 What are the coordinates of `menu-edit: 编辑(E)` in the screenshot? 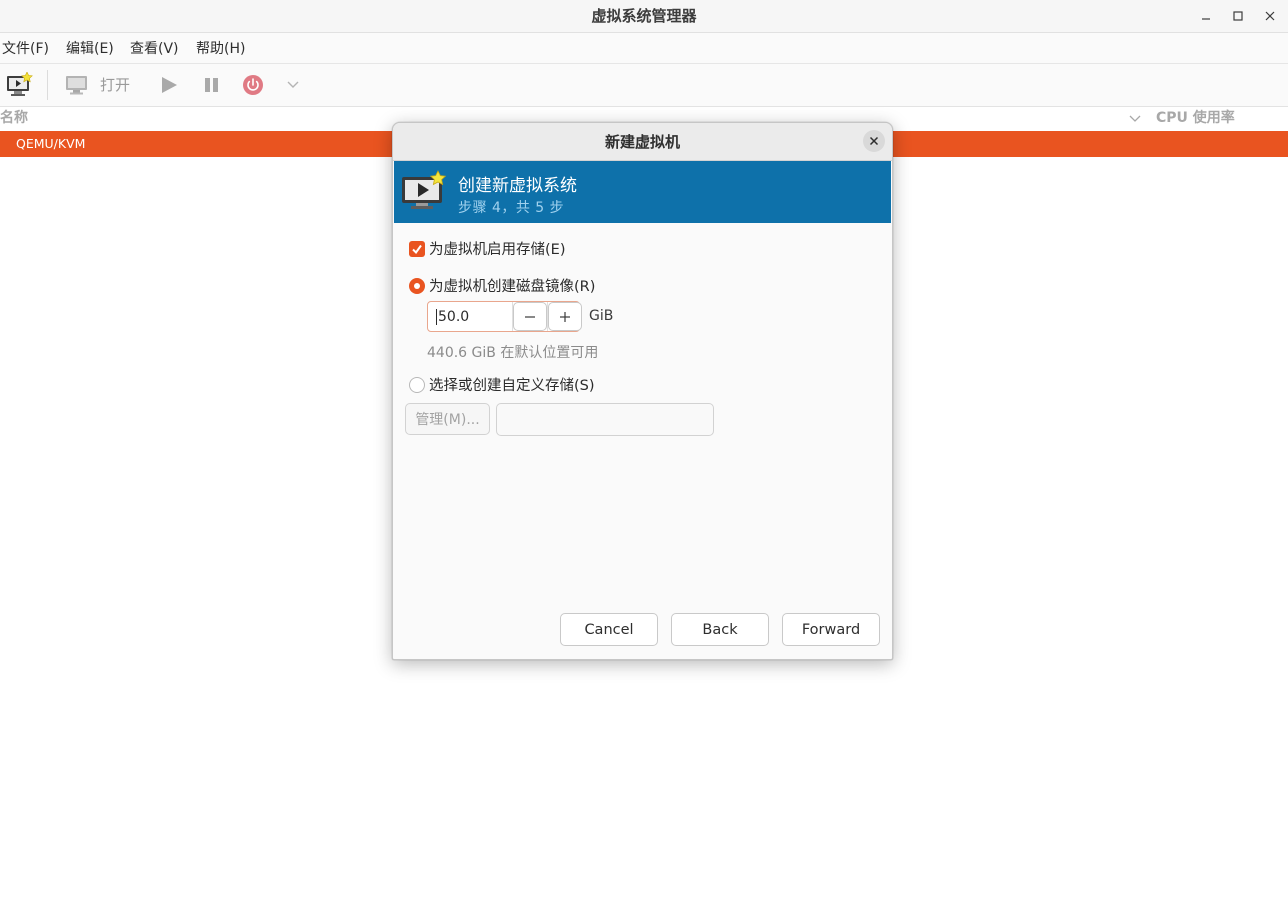 It's located at (90, 49).